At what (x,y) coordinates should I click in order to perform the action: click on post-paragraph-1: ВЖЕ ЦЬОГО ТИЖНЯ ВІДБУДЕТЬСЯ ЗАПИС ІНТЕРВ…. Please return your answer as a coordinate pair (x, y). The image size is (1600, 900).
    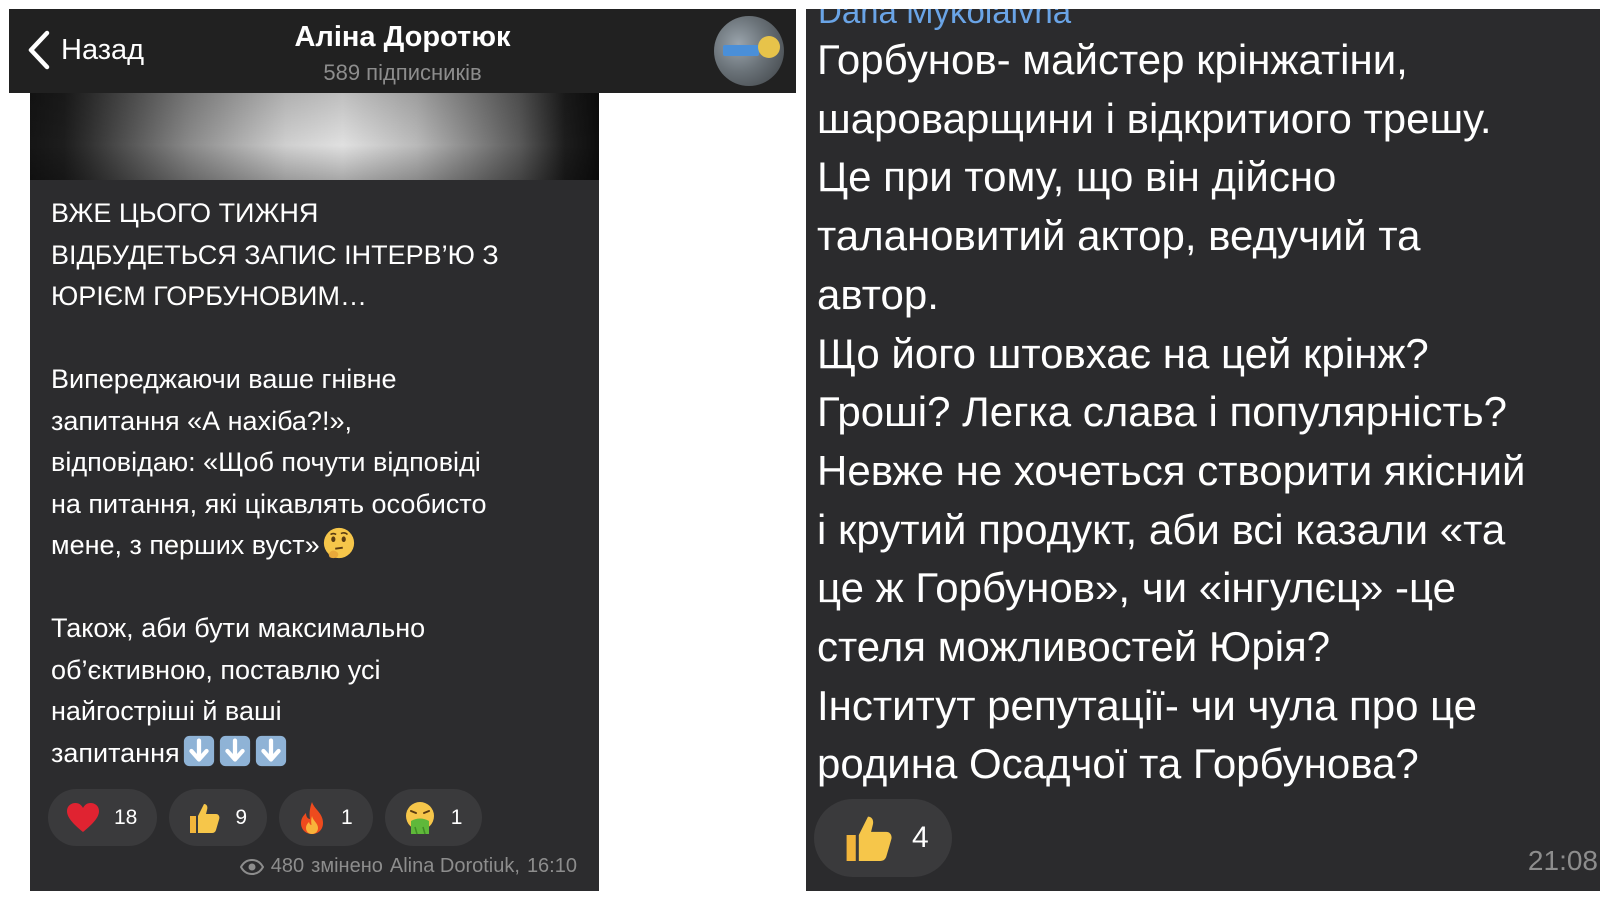
    Looking at the image, I should click on (321, 255).